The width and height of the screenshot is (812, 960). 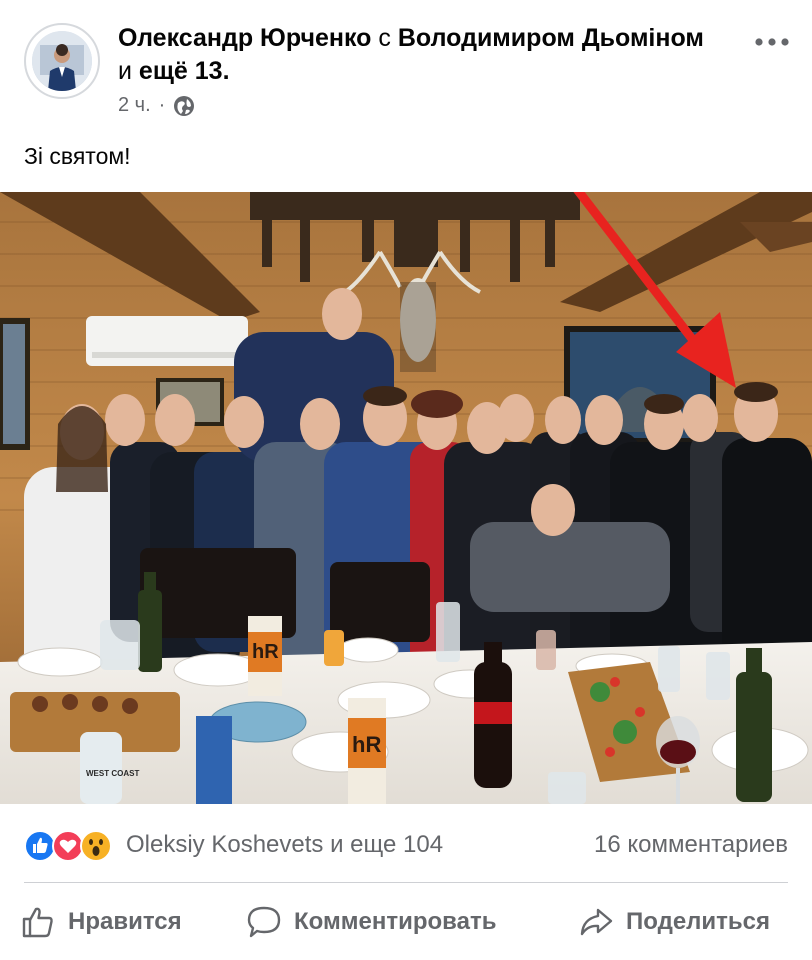 I want to click on comments-count: 16 комментариев, so click(x=691, y=845).